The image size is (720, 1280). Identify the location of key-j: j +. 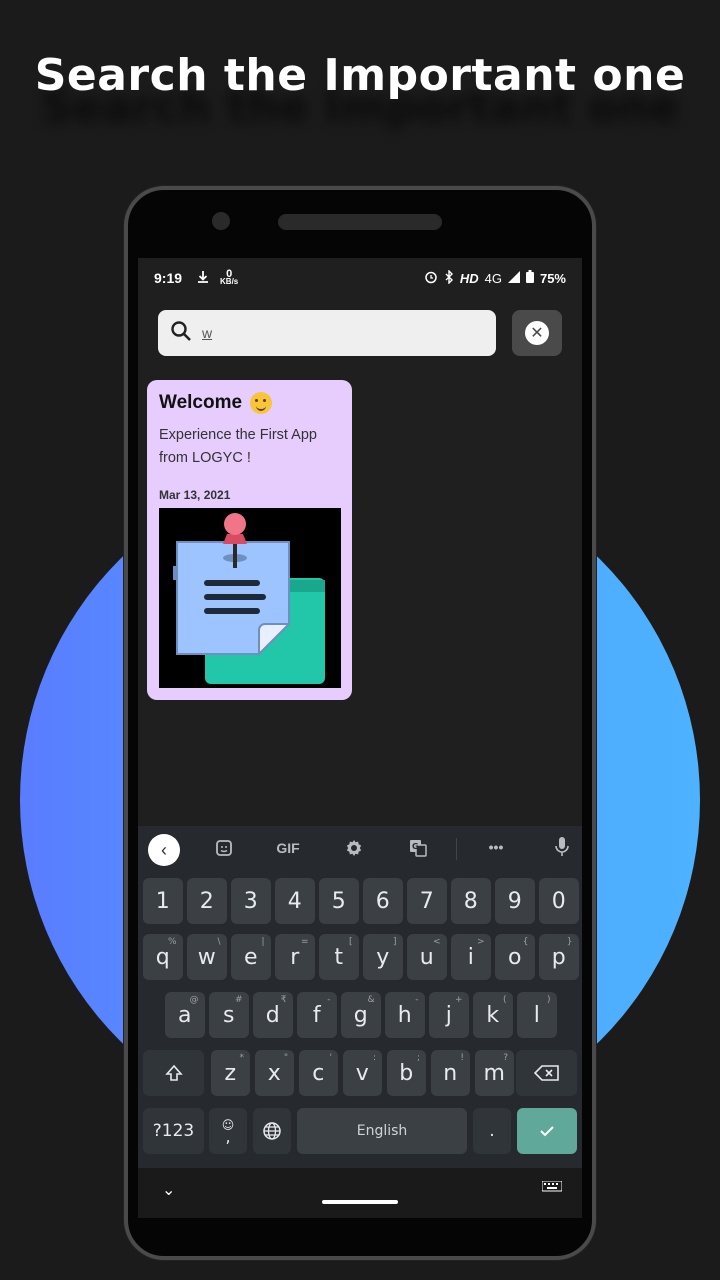
(449, 1015).